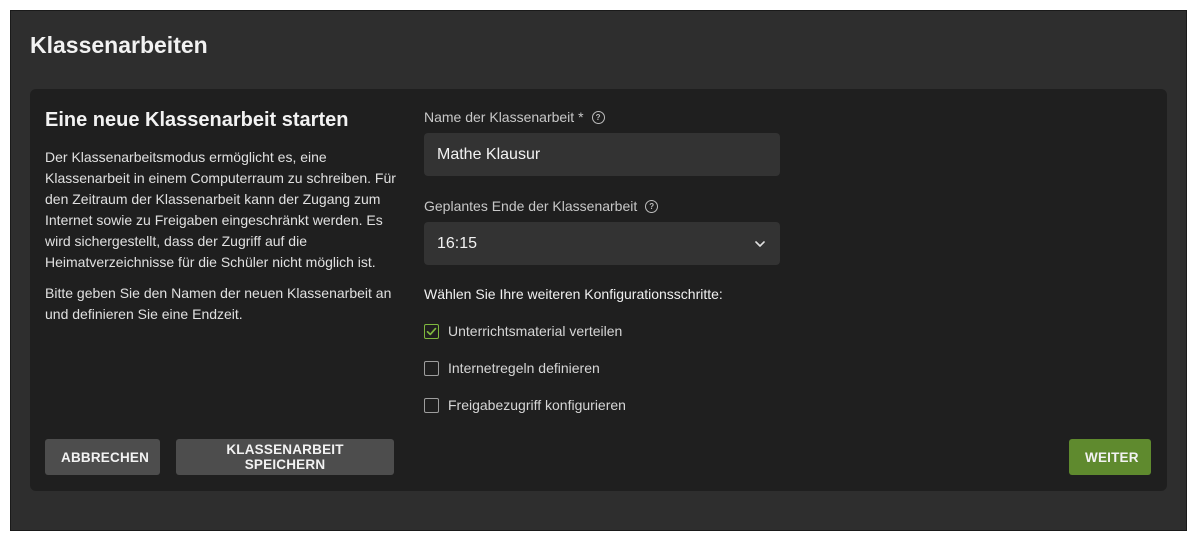 The width and height of the screenshot is (1197, 541). What do you see at coordinates (119, 45) in the screenshot?
I see `page-title: Klassenarbeiten` at bounding box center [119, 45].